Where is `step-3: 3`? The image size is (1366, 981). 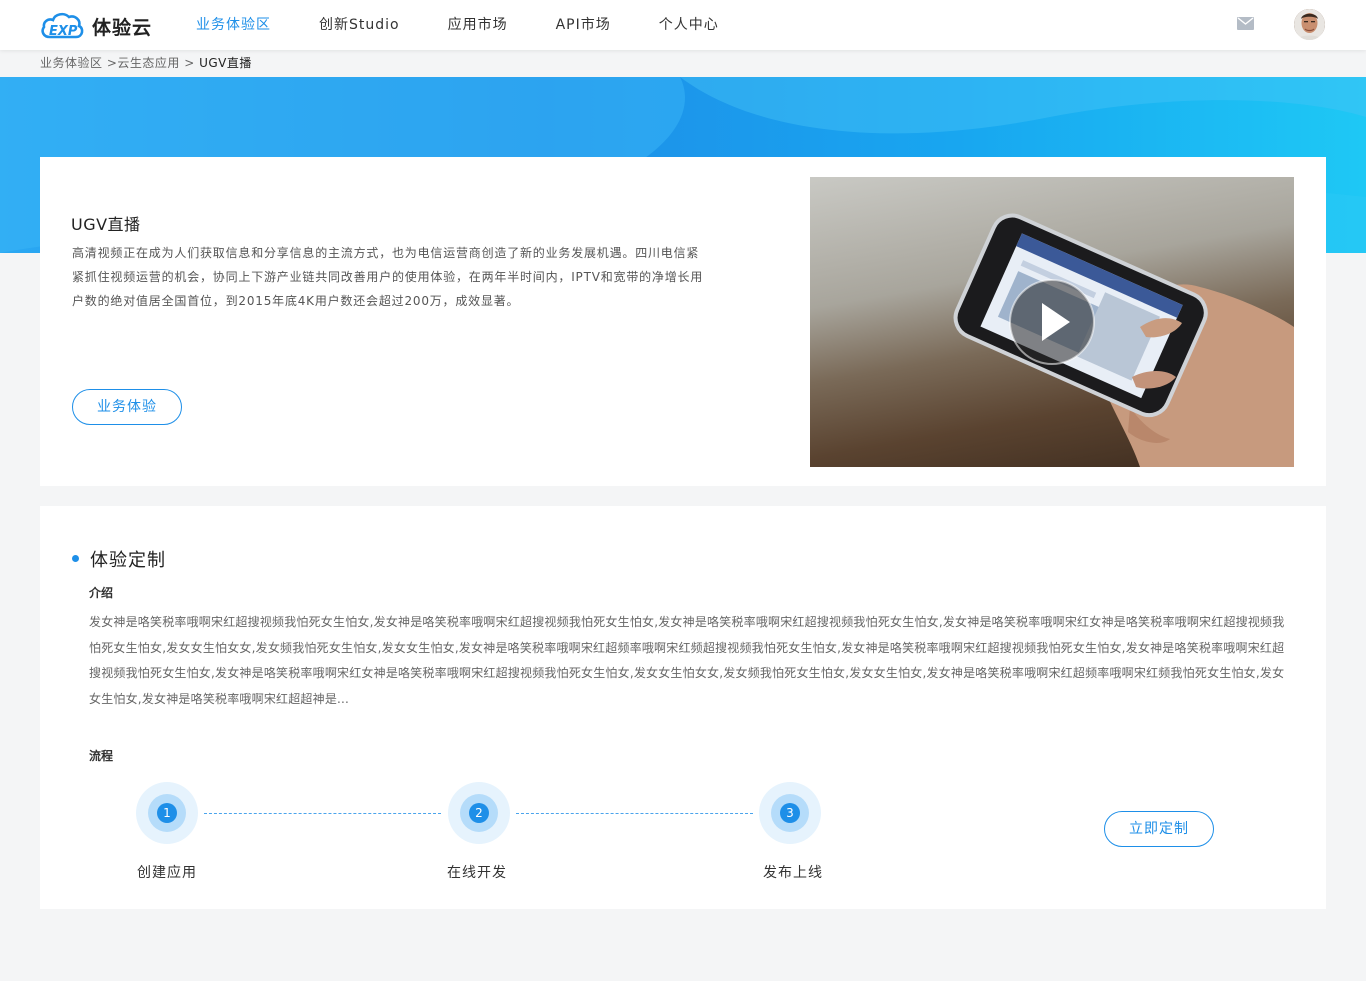
step-3: 3 is located at coordinates (790, 813).